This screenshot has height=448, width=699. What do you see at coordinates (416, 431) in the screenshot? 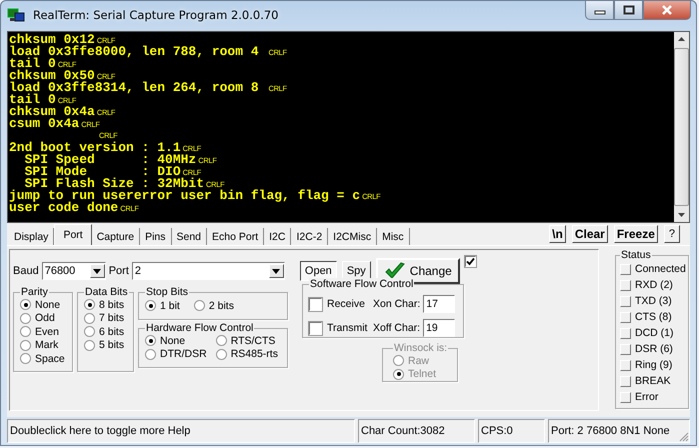
I see `status-bar-cell: Char Count:3082` at bounding box center [416, 431].